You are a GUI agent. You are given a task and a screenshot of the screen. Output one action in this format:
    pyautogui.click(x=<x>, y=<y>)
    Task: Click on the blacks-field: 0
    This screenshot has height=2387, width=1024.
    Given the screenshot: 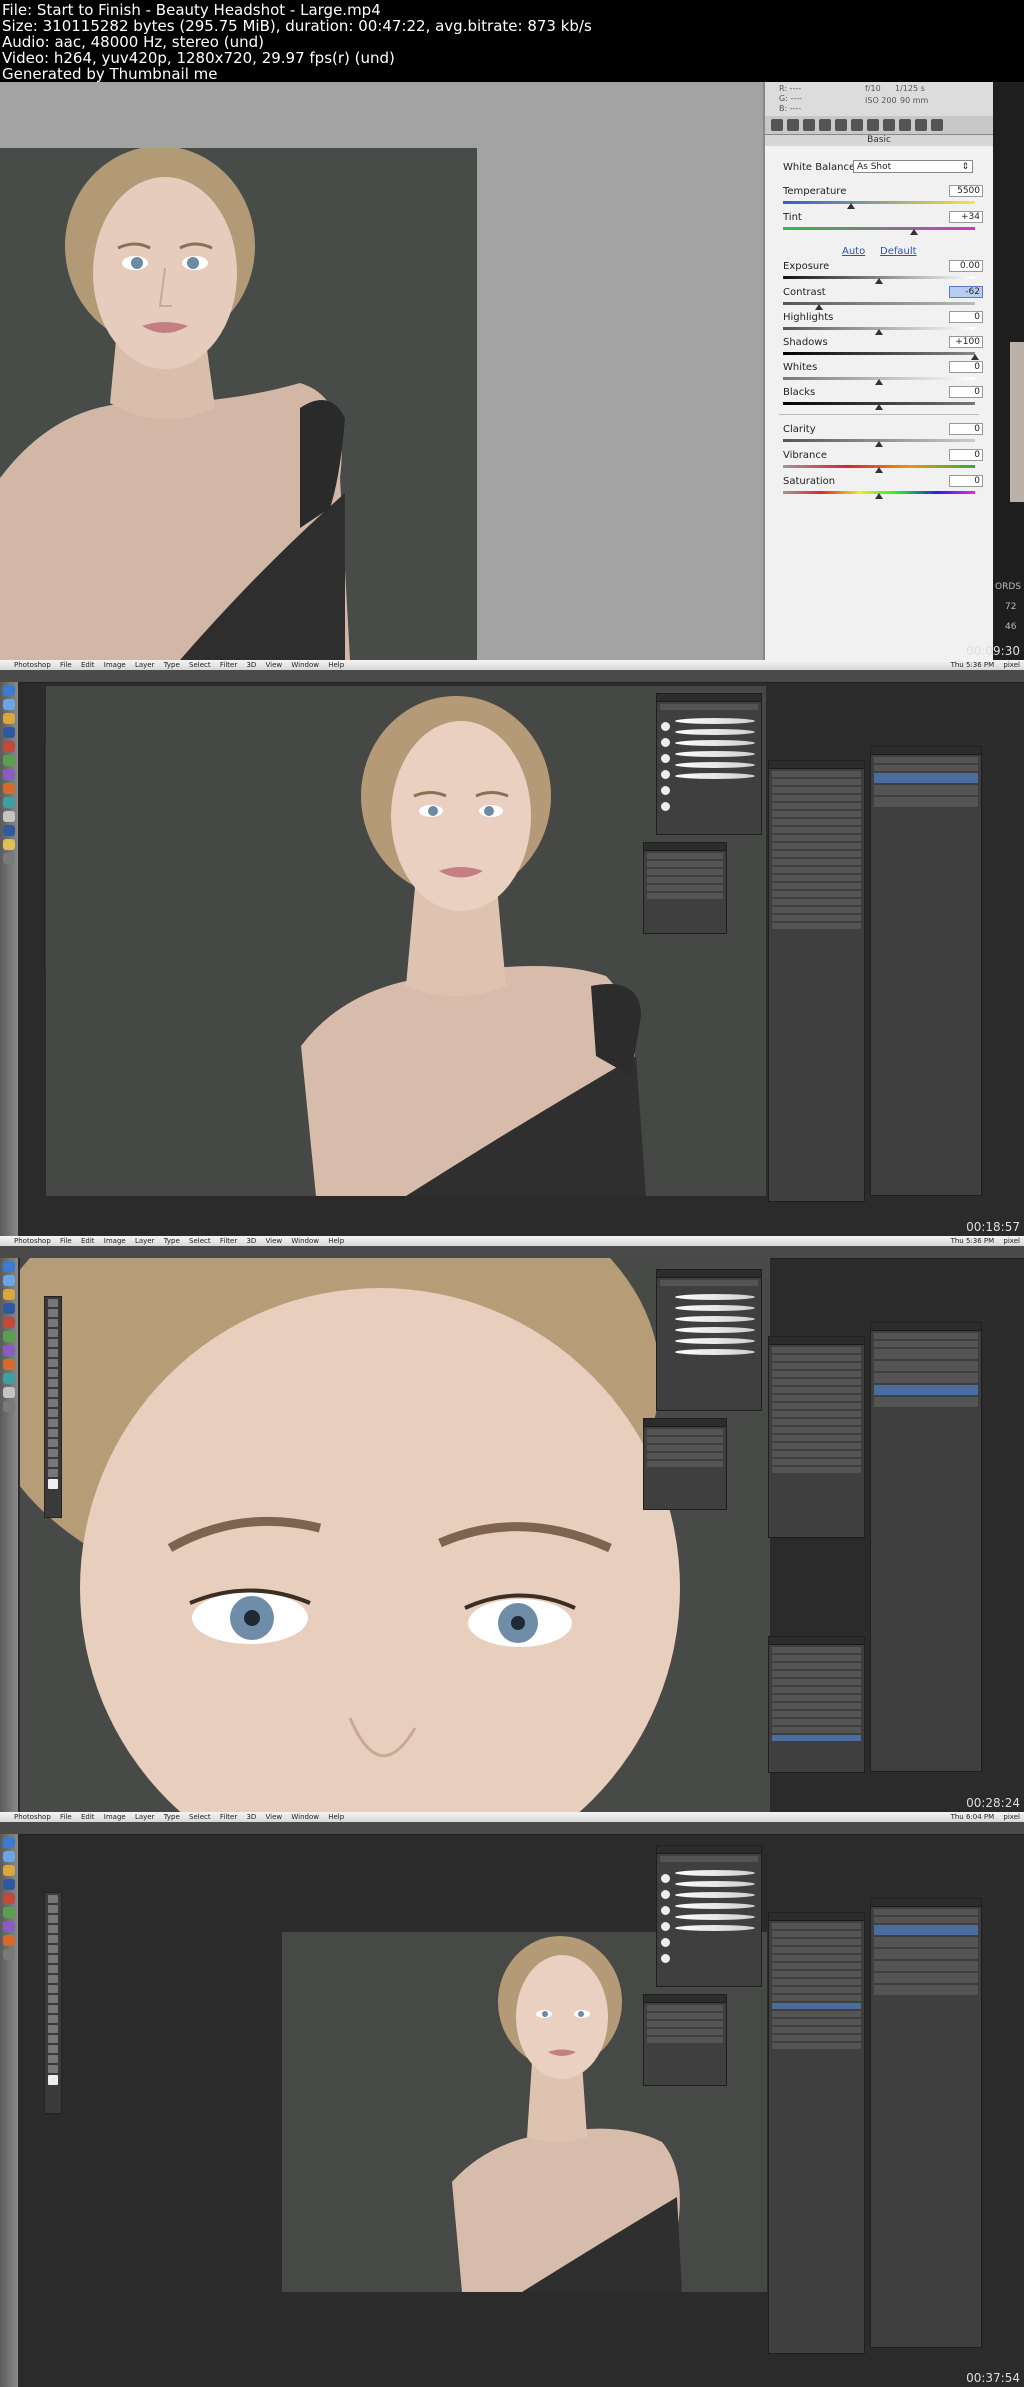 What is the action you would take?
    pyautogui.click(x=966, y=392)
    